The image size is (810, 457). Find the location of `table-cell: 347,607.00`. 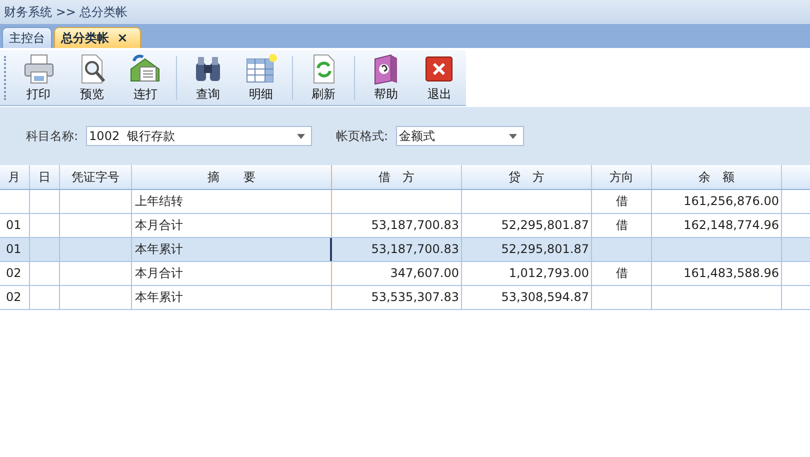

table-cell: 347,607.00 is located at coordinates (424, 273).